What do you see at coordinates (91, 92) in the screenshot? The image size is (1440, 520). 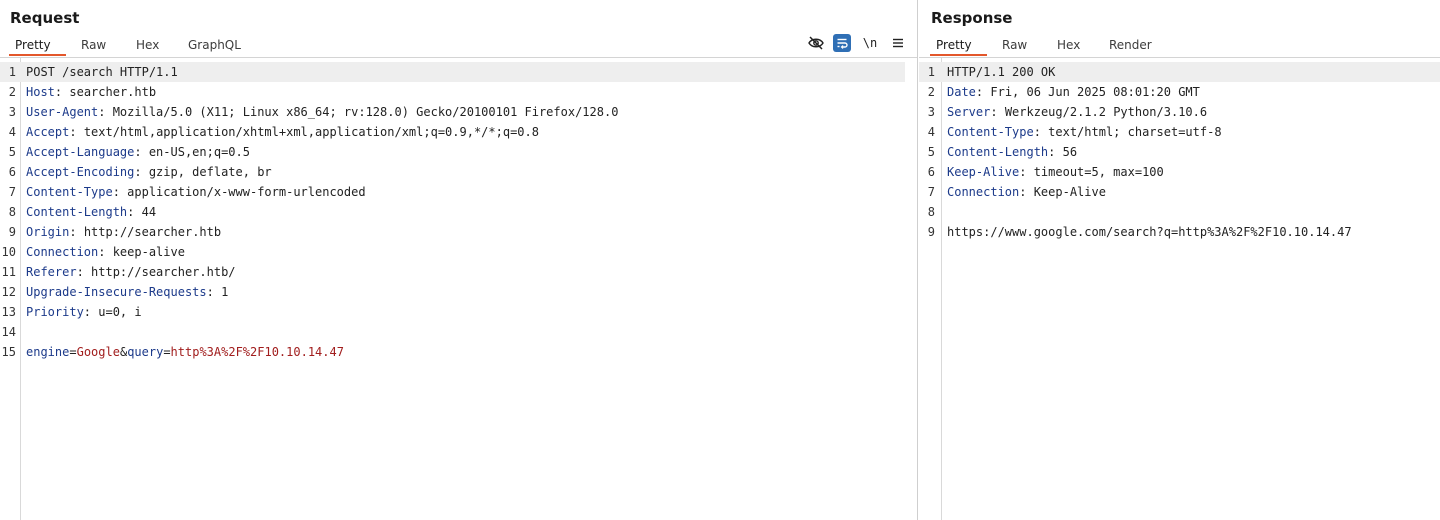 I see `line-content: Host: searcher.htb` at bounding box center [91, 92].